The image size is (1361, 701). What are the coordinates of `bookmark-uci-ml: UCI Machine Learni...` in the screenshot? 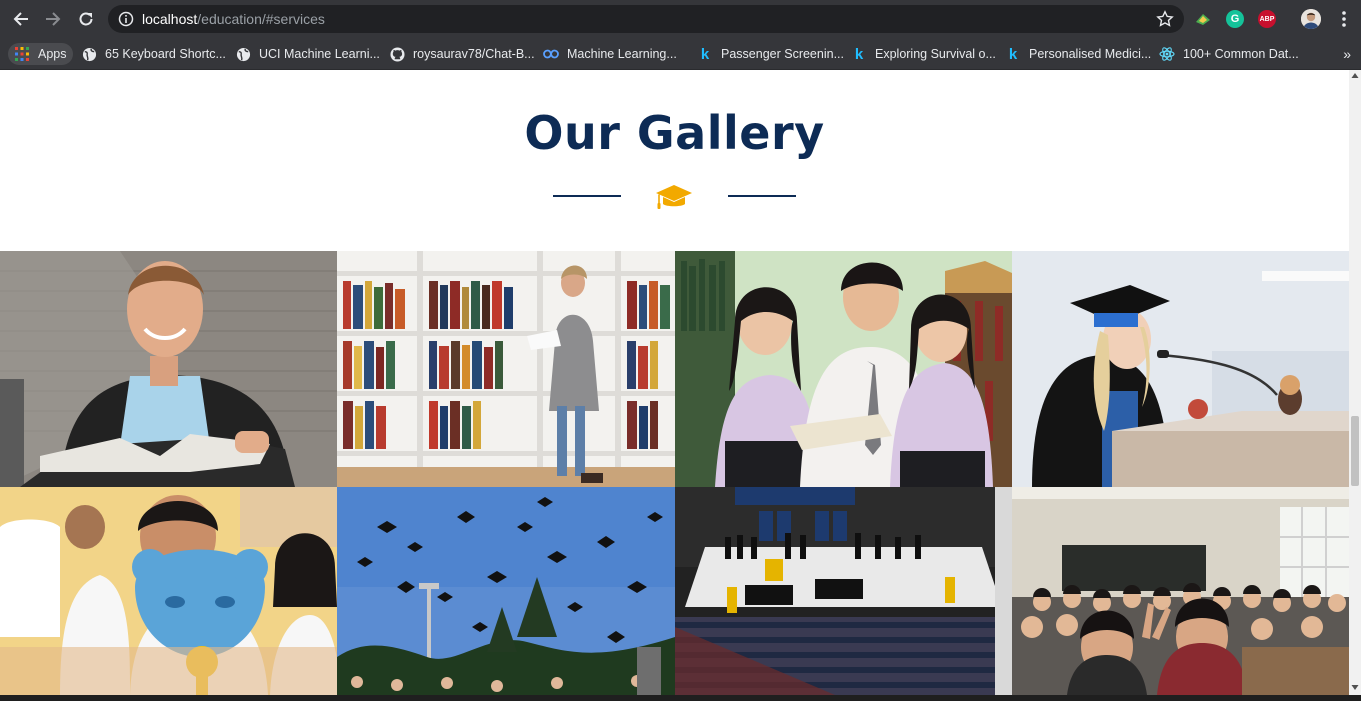 It's located at (307, 54).